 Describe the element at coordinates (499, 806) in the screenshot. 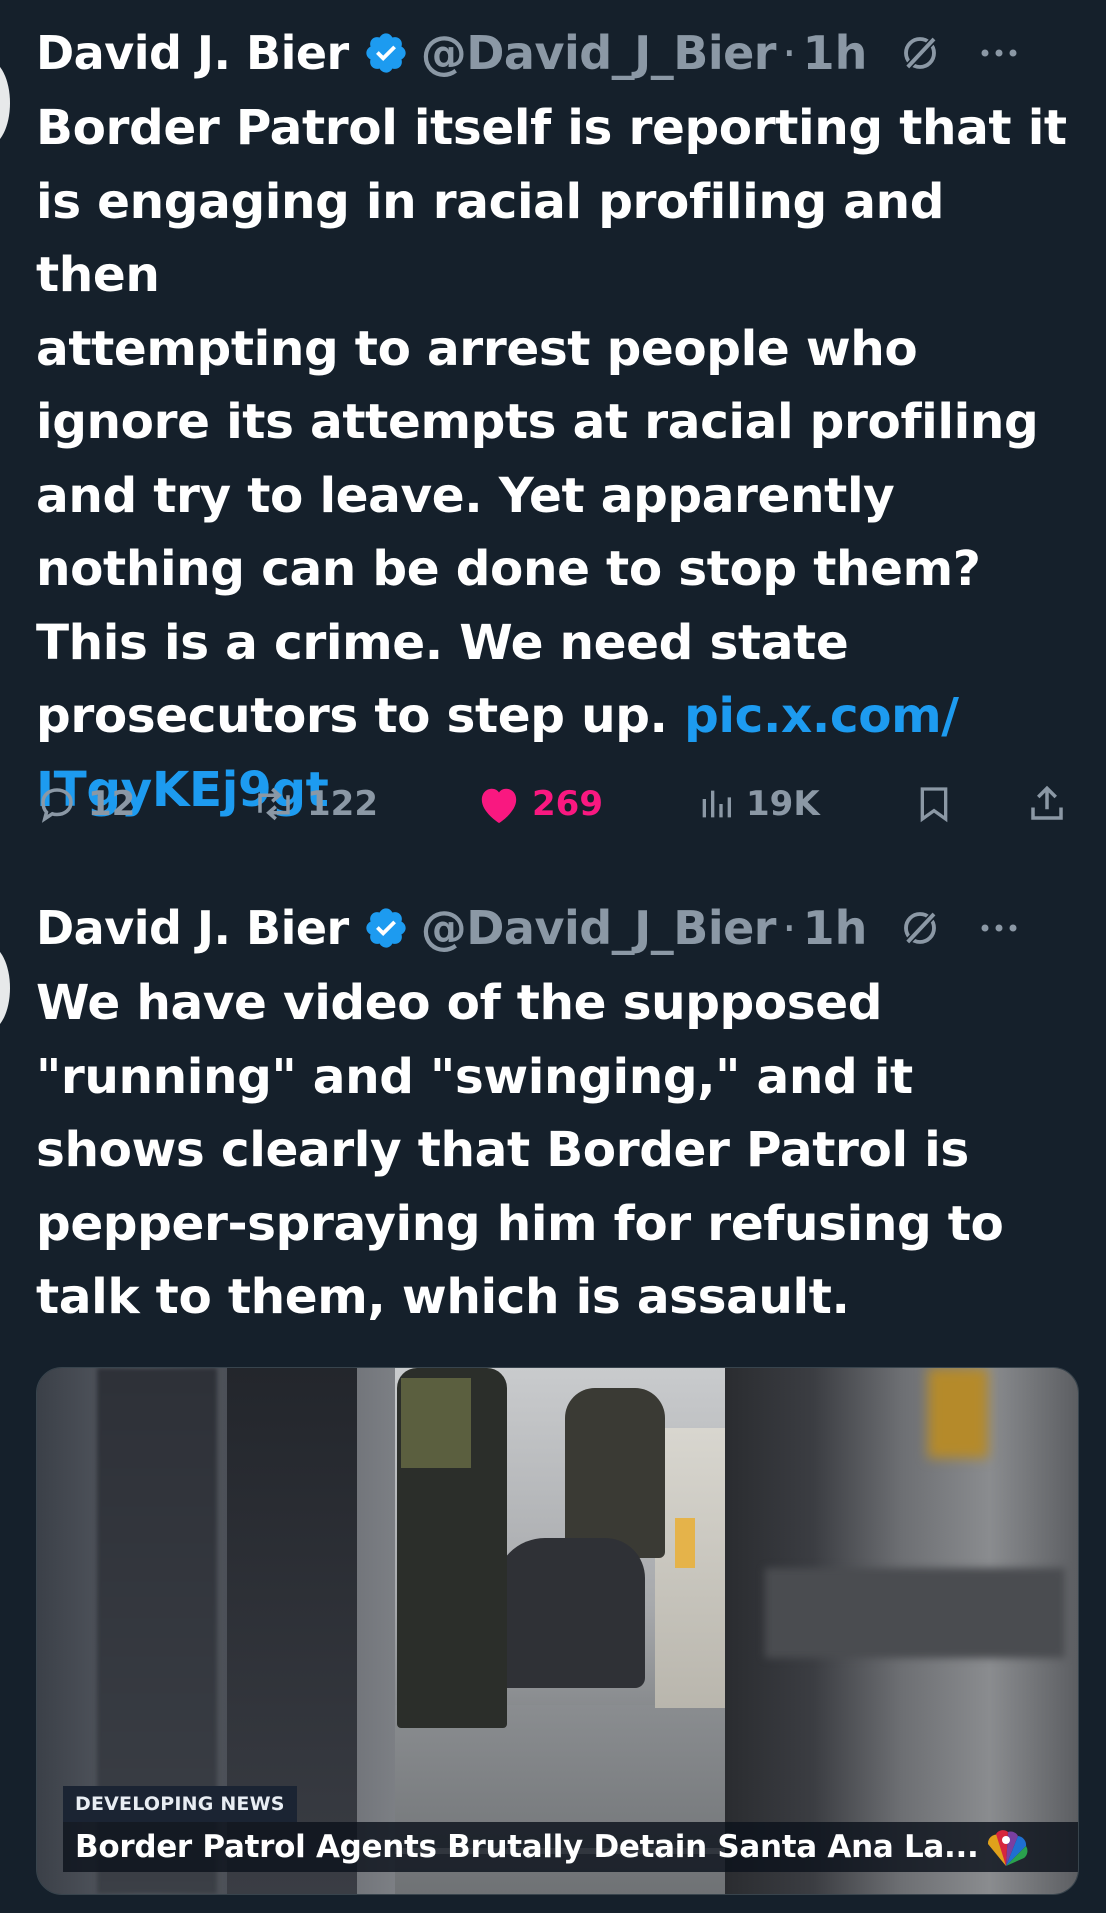

I see `heart-icon` at that location.